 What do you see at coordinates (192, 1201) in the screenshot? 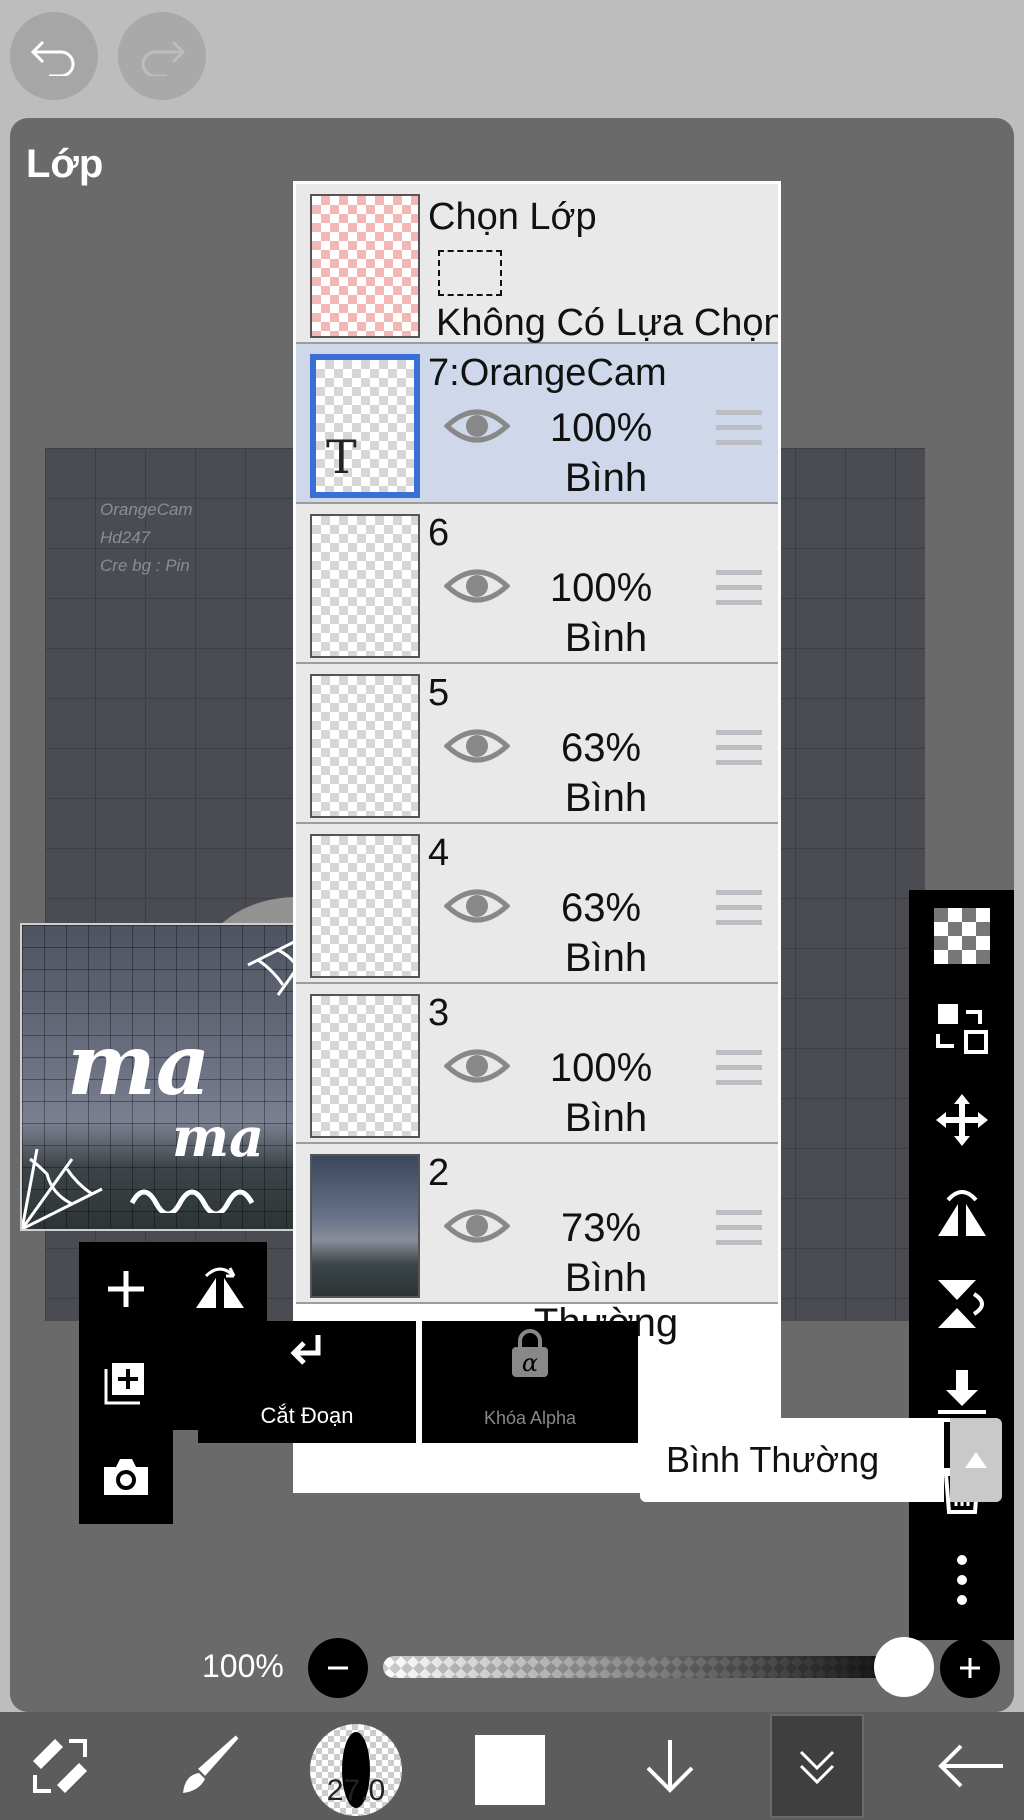
I see `wave-decoration` at bounding box center [192, 1201].